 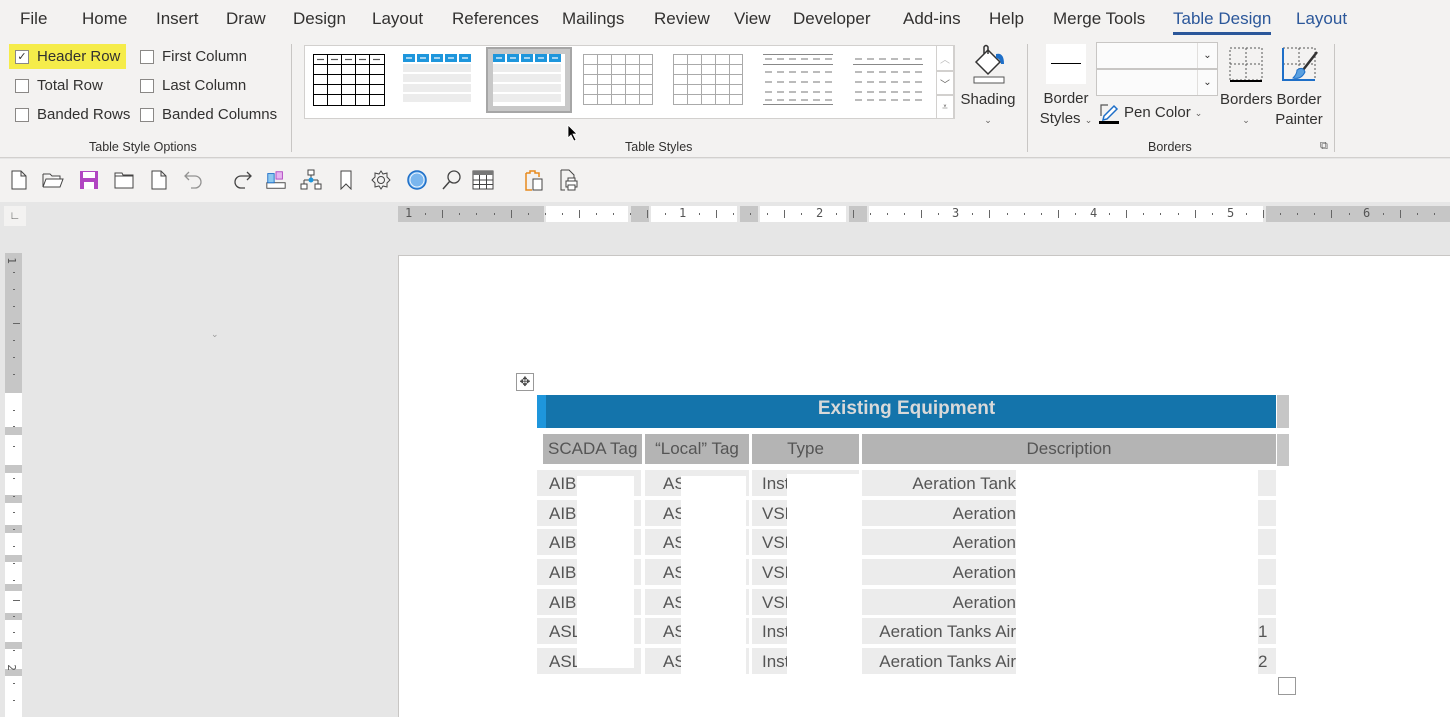 I want to click on save-icon, so click(x=89, y=180).